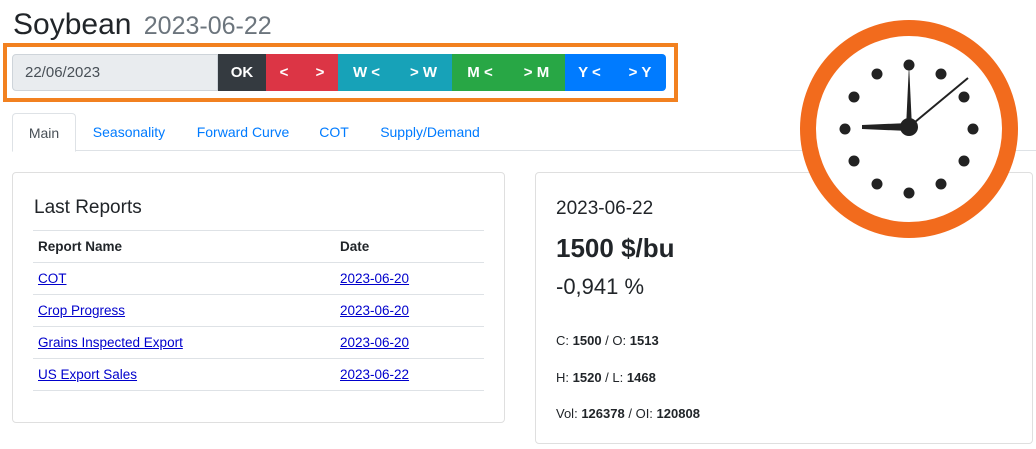 This screenshot has height=449, width=1036. I want to click on report-name-cell: COT, so click(184, 278).